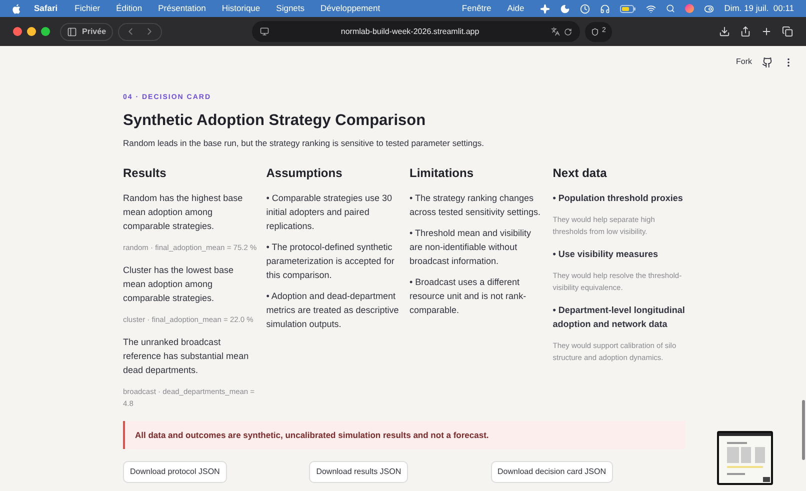  What do you see at coordinates (476, 205) in the screenshot?
I see `body-text: • The strategy ranking changes across tested sensitivity settings.` at bounding box center [476, 205].